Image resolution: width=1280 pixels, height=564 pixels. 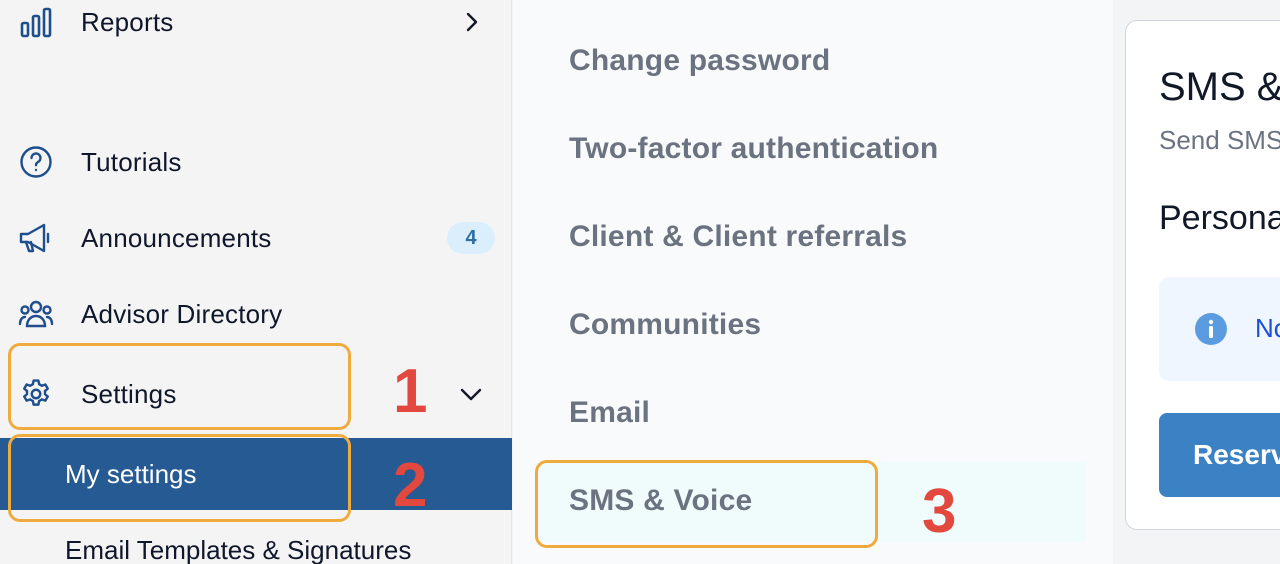 I want to click on settings-menu-item-communities: Communities, so click(x=665, y=325).